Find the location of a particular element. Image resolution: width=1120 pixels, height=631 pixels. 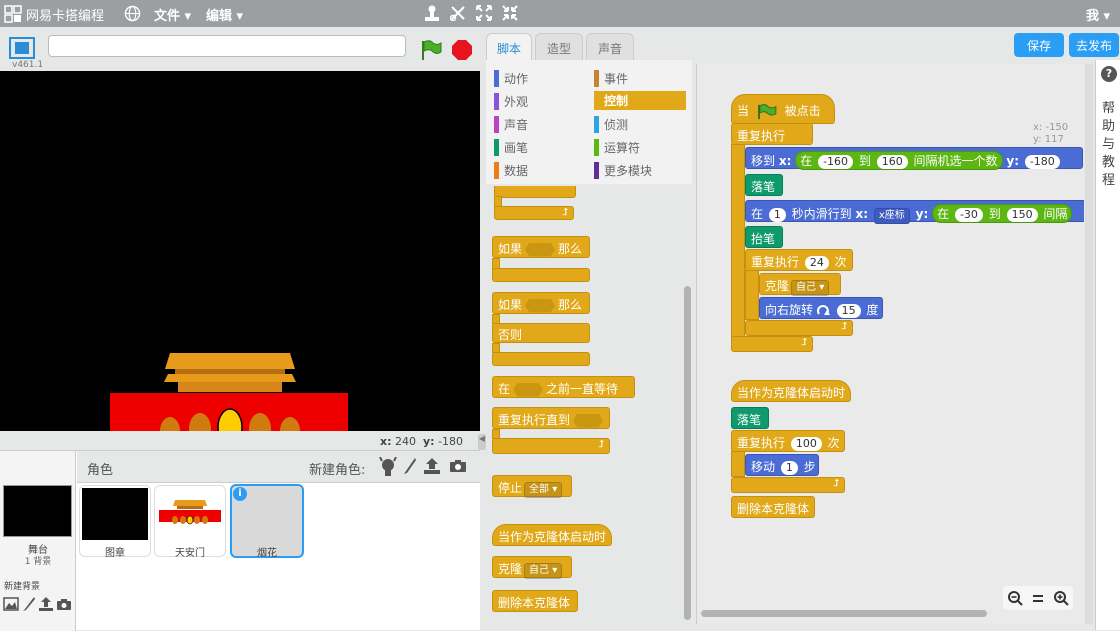

category-control: 控制 is located at coordinates (640, 100).